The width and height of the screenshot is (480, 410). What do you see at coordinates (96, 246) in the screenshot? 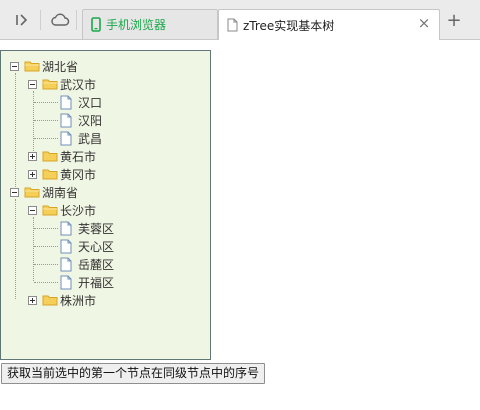
I see `tree-node-label: 天心区` at bounding box center [96, 246].